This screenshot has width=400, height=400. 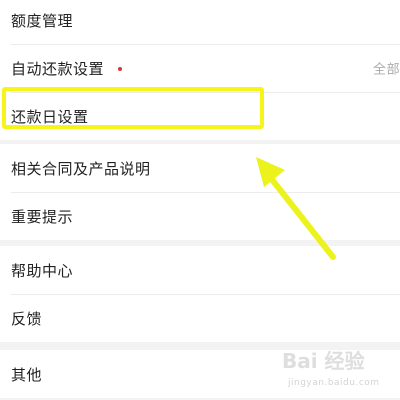 I want to click on menu-item-label: 其他, so click(x=27, y=374).